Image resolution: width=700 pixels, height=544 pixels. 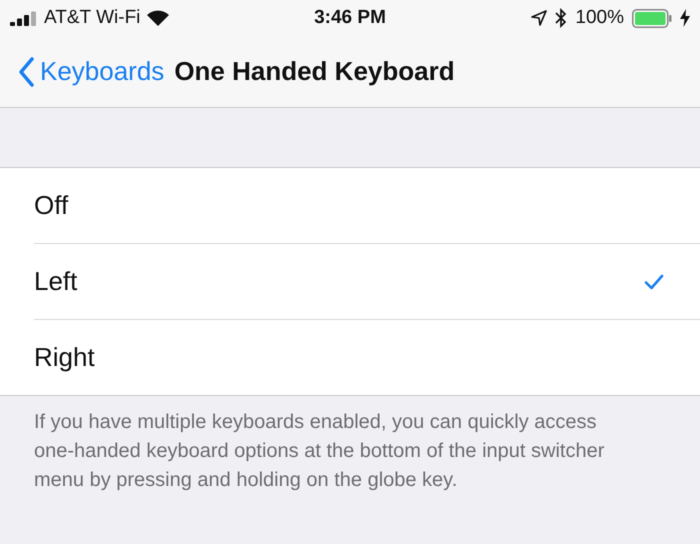 What do you see at coordinates (26, 71) in the screenshot?
I see `chevron-left-icon` at bounding box center [26, 71].